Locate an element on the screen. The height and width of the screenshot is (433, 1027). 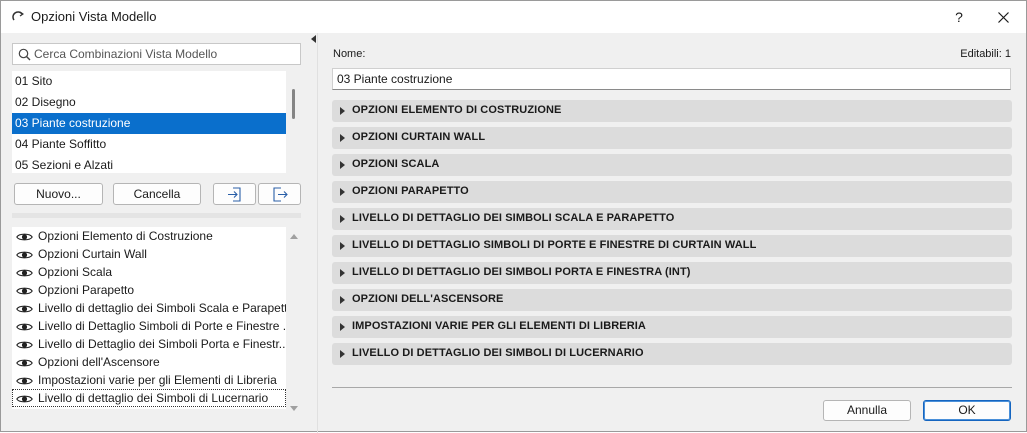
name-label: Nome: is located at coordinates (349, 54).